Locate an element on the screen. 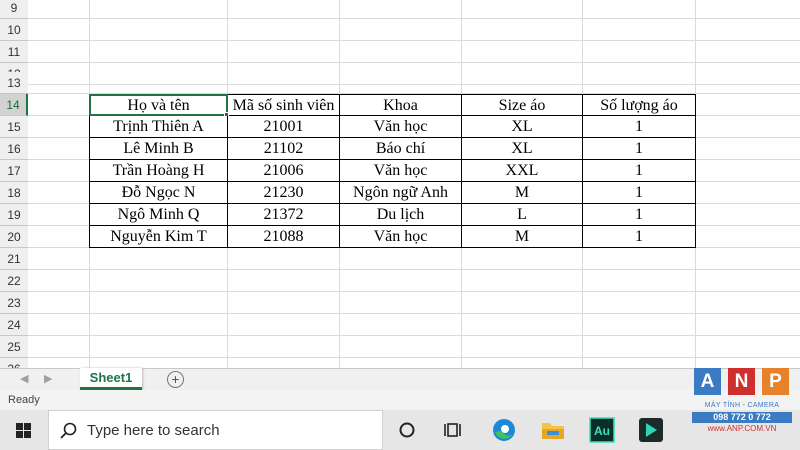  taskbar-search-box: Type here to search is located at coordinates (215, 430).